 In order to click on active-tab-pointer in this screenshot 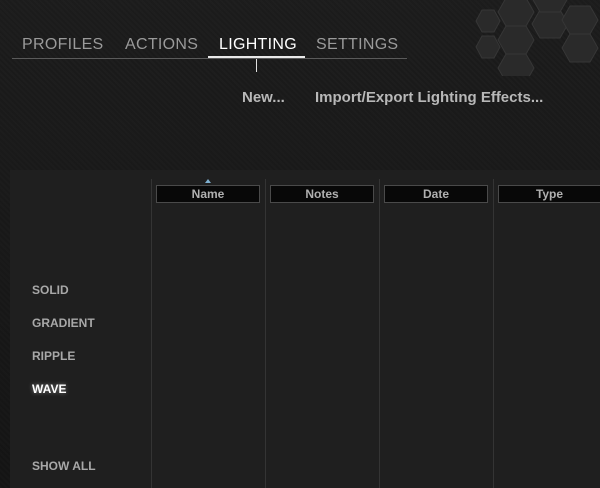, I will do `click(256, 65)`.